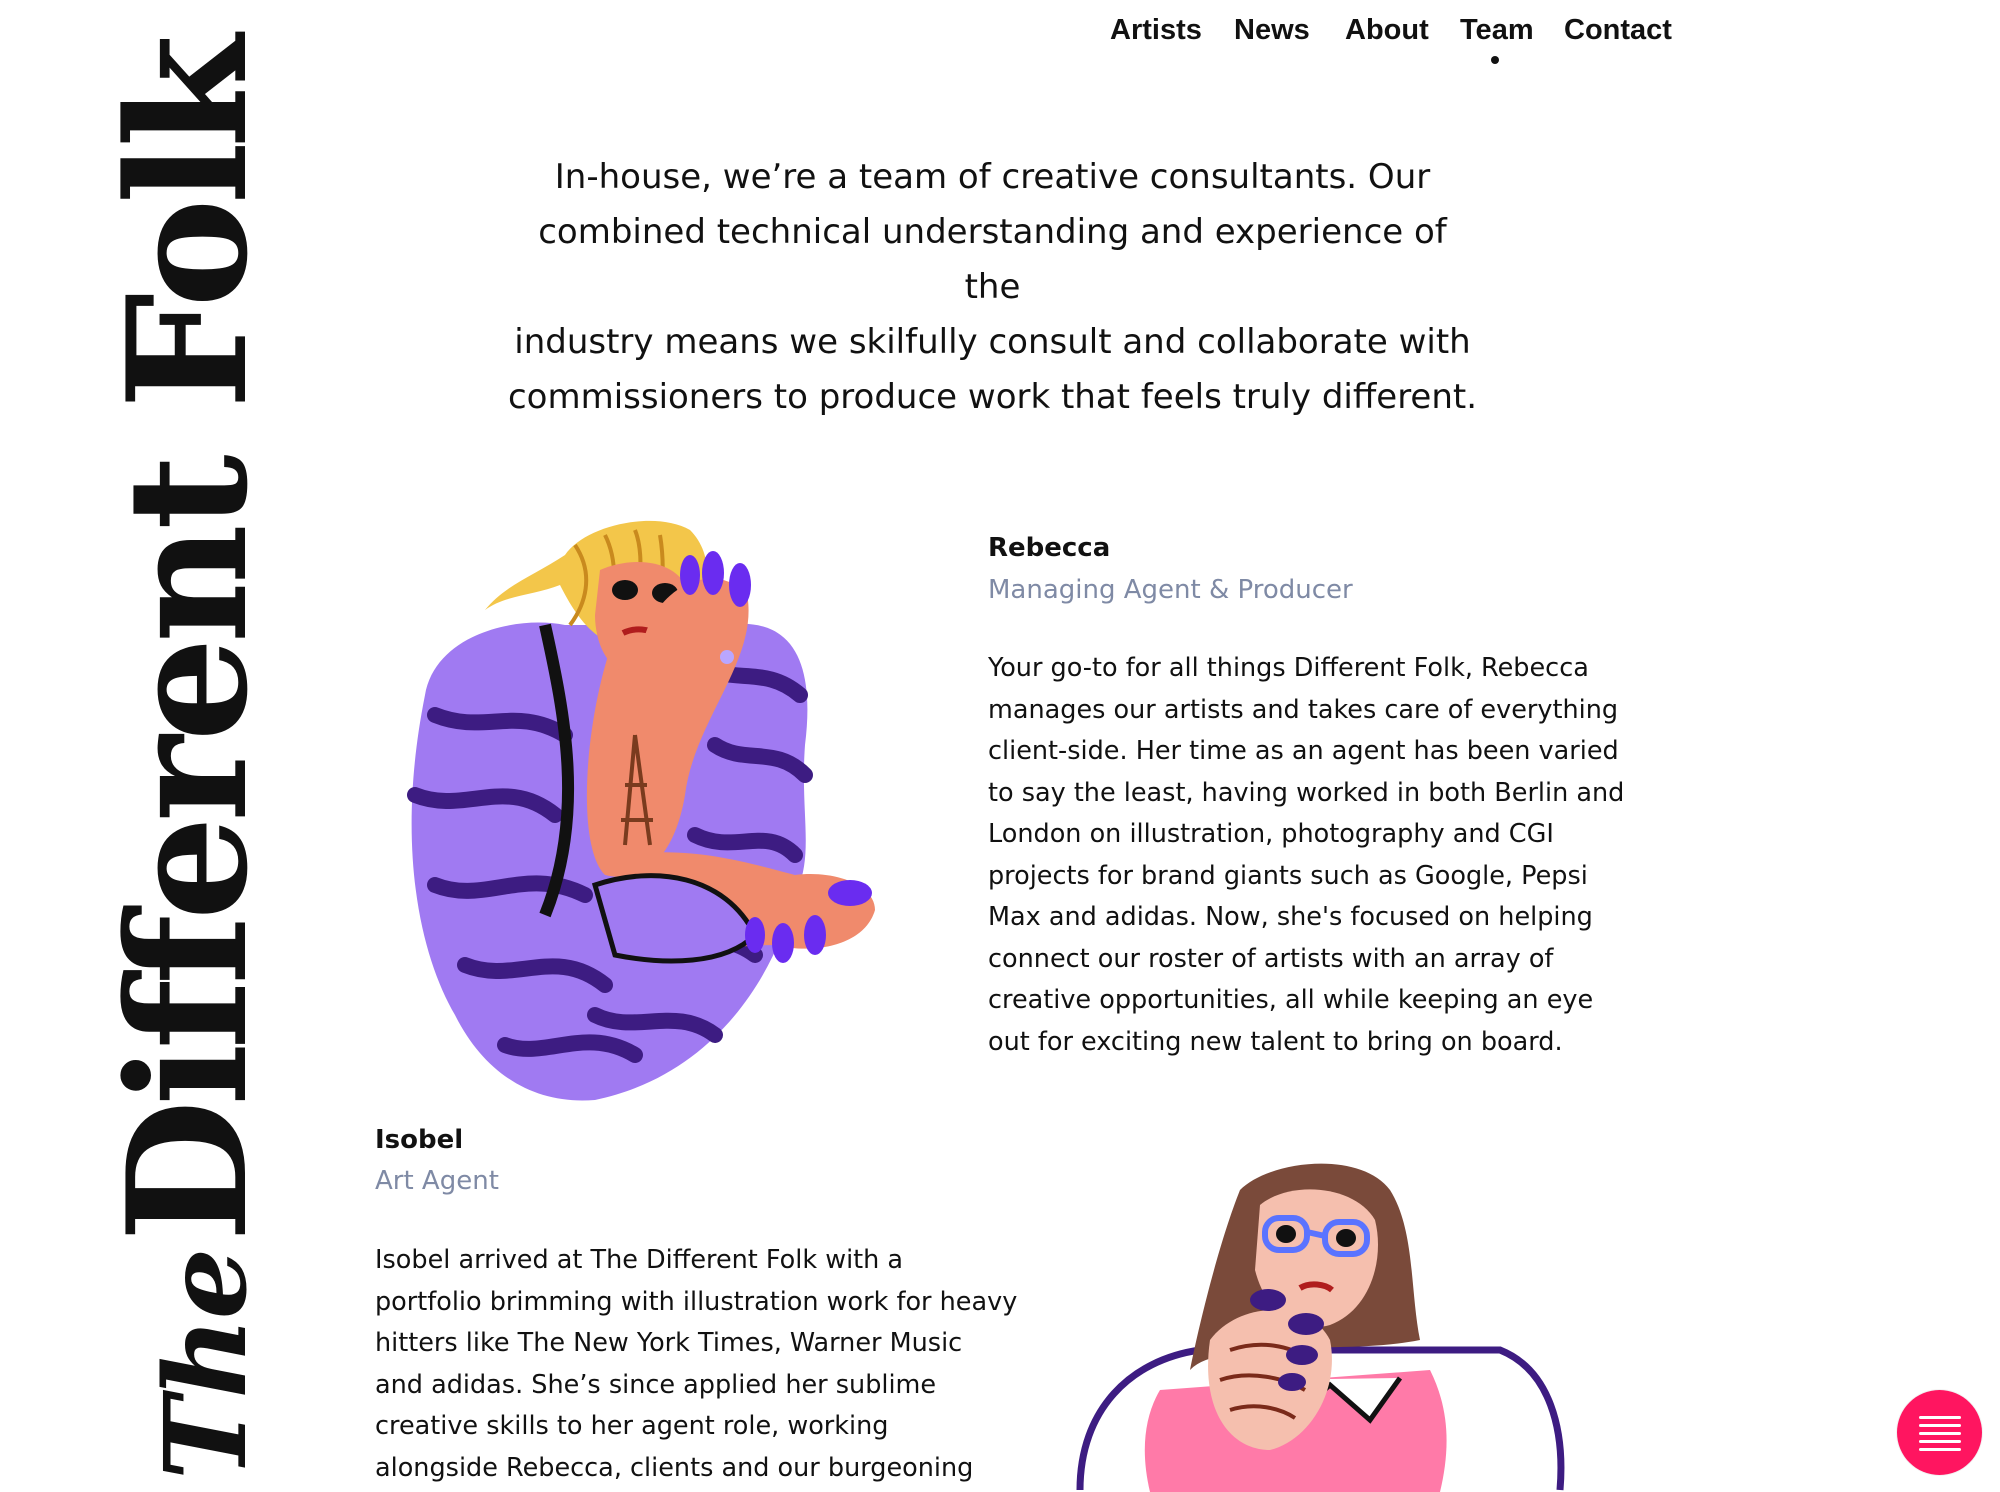  I want to click on logo-the-text: The, so click(206, 1364).